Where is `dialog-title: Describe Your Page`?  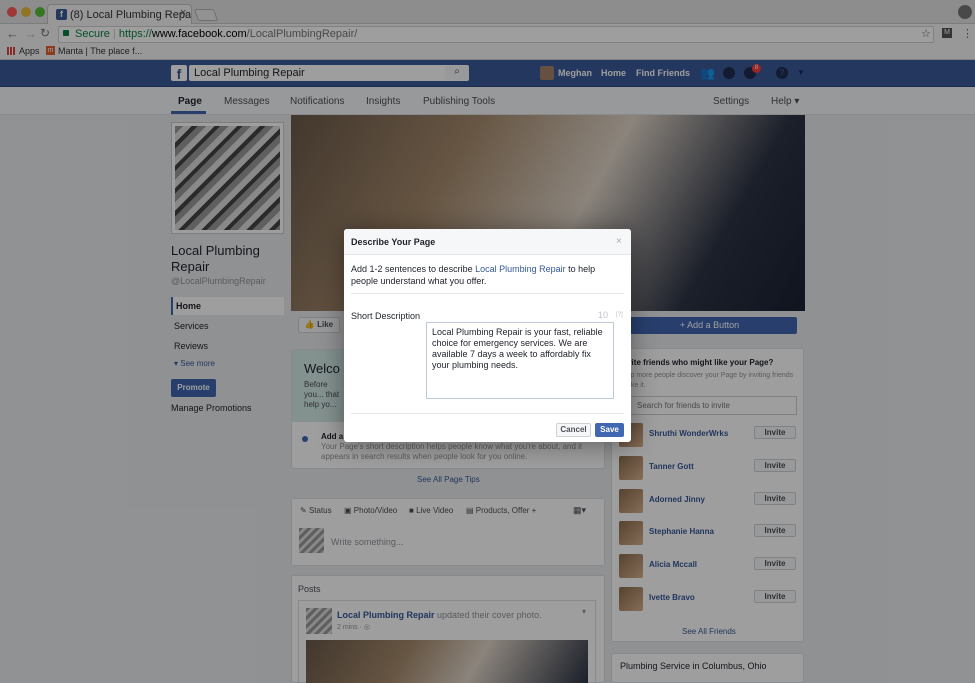 dialog-title: Describe Your Page is located at coordinates (487, 242).